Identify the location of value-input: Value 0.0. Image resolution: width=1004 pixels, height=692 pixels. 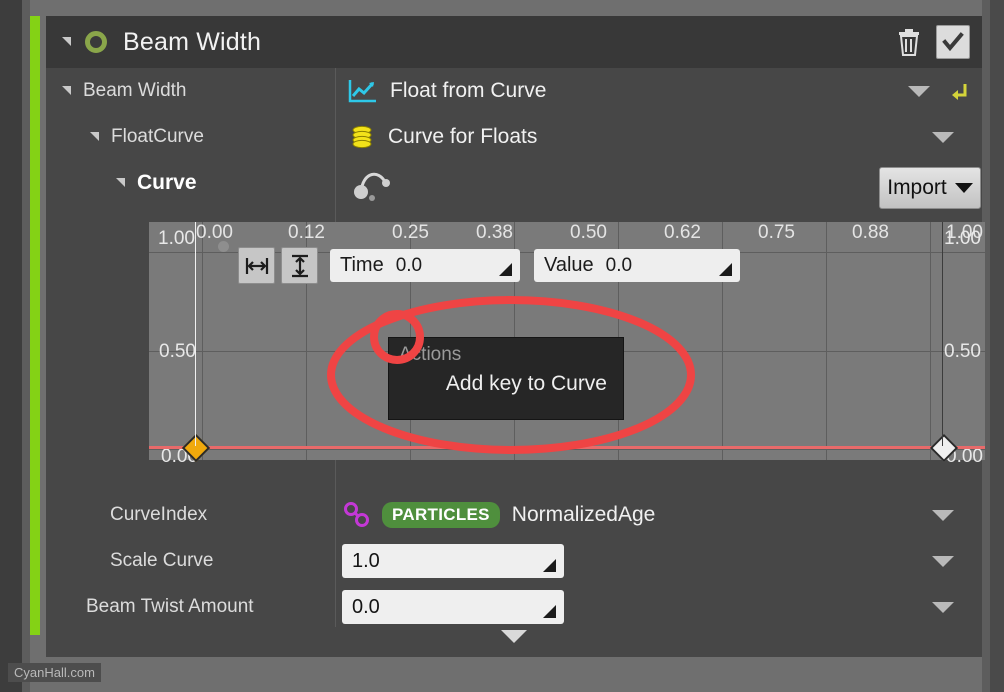
(637, 265).